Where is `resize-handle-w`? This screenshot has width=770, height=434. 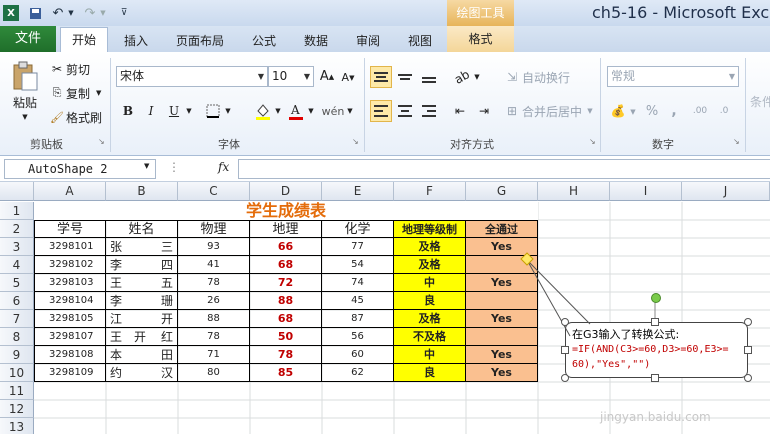
resize-handle-w is located at coordinates (565, 350).